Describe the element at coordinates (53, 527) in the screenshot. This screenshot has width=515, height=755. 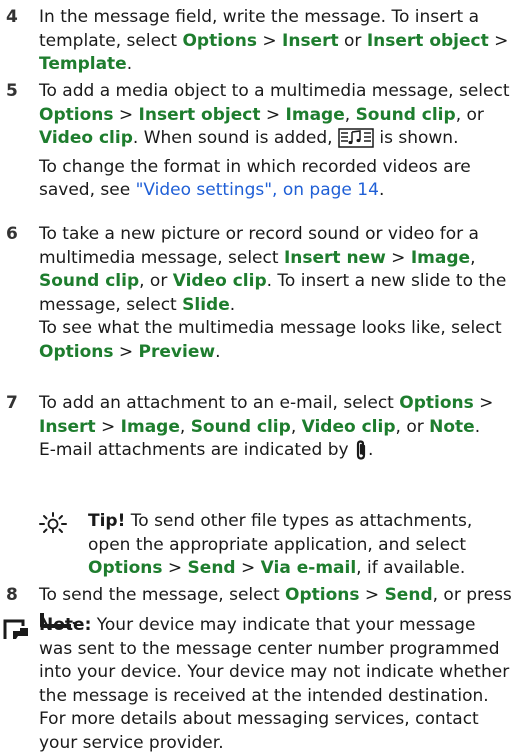
I see `lightbulb-icon` at that location.